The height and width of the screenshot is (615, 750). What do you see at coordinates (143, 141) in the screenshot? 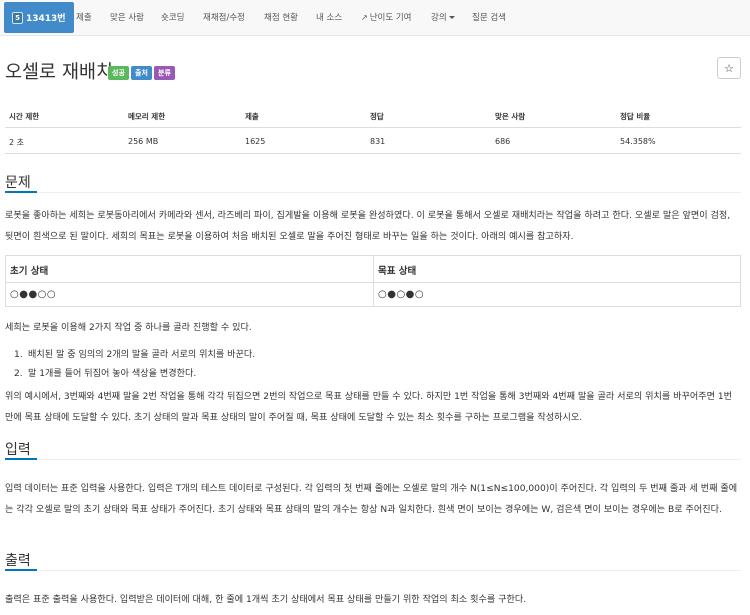
I see `value-memory-limit: 256 MB` at bounding box center [143, 141].